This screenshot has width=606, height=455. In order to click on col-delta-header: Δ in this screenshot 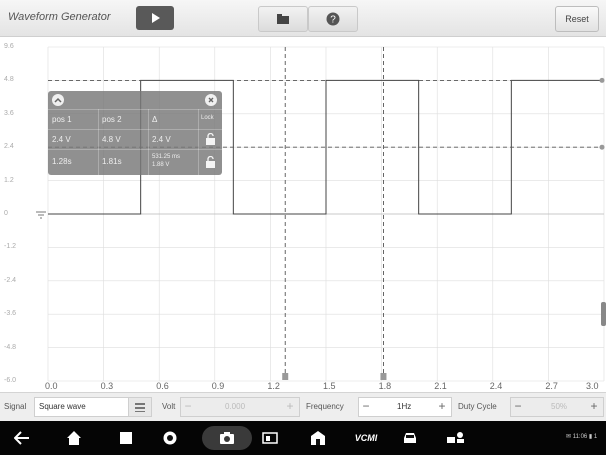, I will do `click(155, 119)`.